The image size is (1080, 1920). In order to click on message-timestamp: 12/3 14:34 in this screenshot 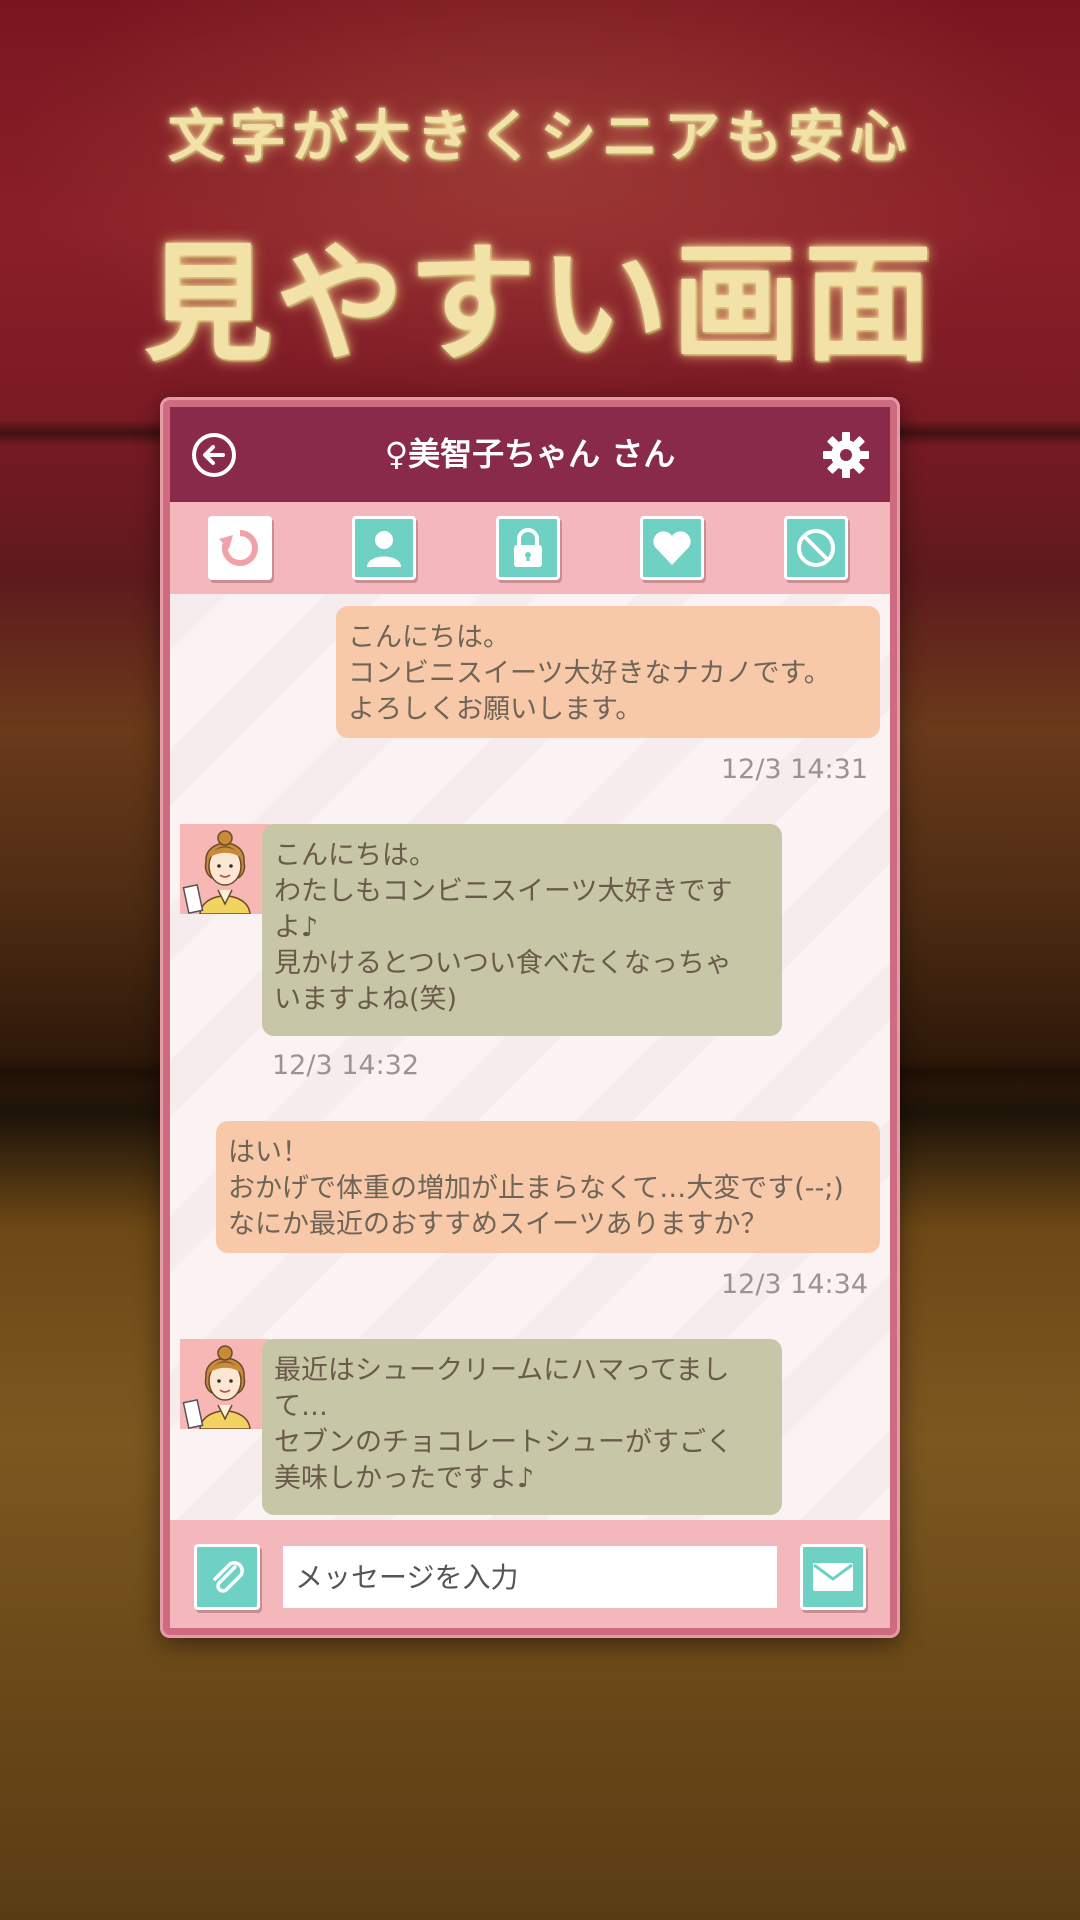, I will do `click(794, 1284)`.